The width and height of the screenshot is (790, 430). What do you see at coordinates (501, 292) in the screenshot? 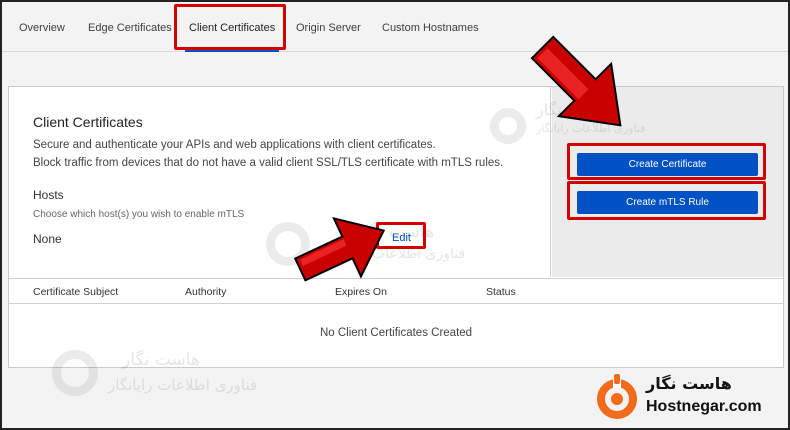
I see `column-header-status: Status` at bounding box center [501, 292].